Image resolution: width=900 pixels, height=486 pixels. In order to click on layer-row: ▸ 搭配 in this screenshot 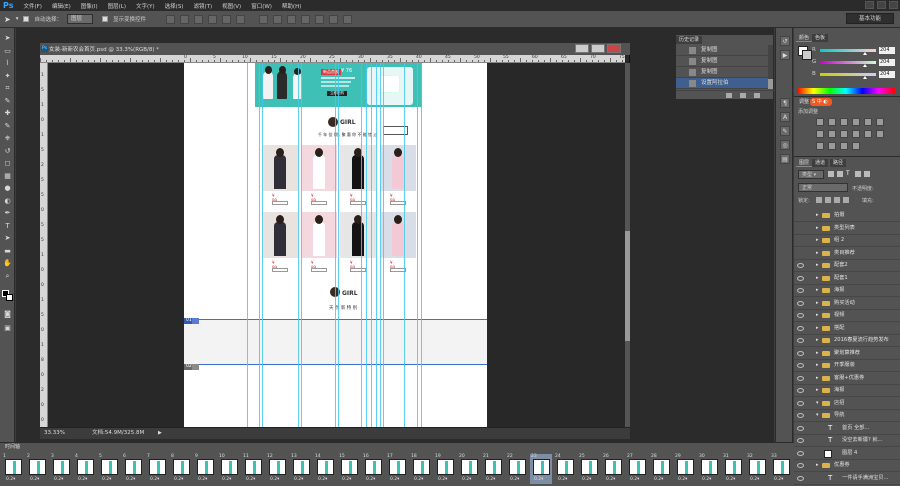, I will do `click(847, 329)`.